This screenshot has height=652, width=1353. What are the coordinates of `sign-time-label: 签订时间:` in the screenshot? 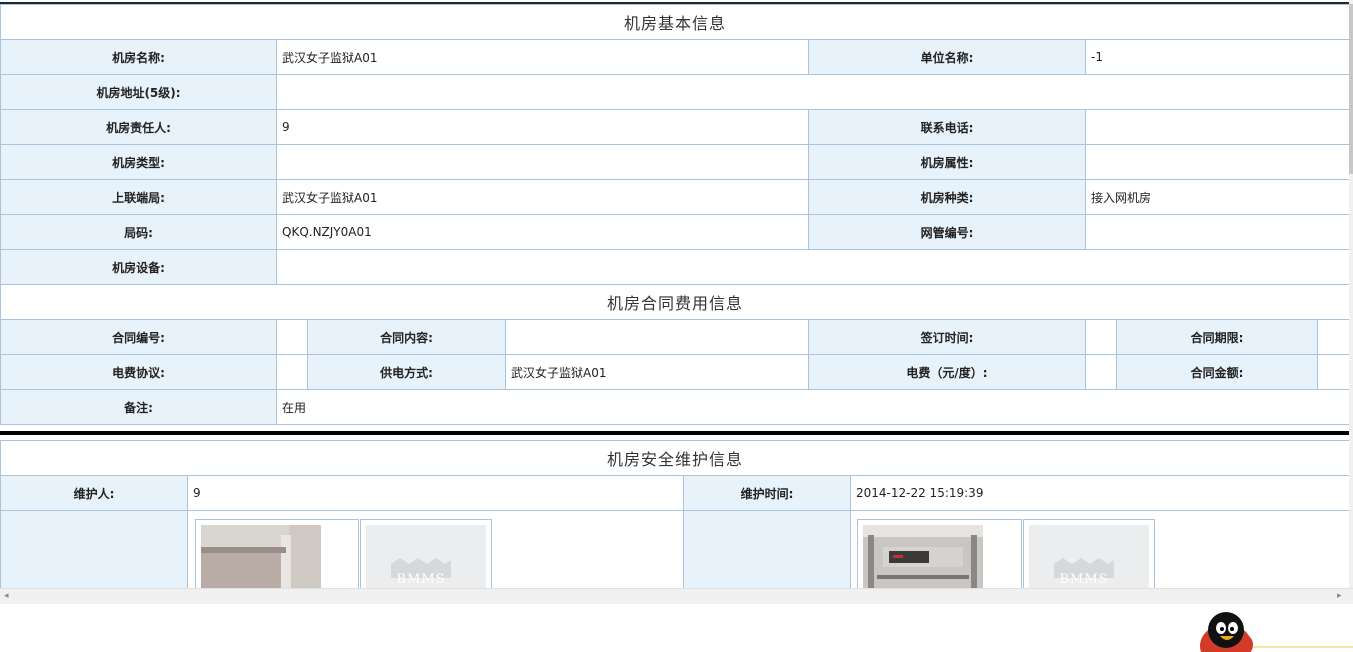 It's located at (947, 337).